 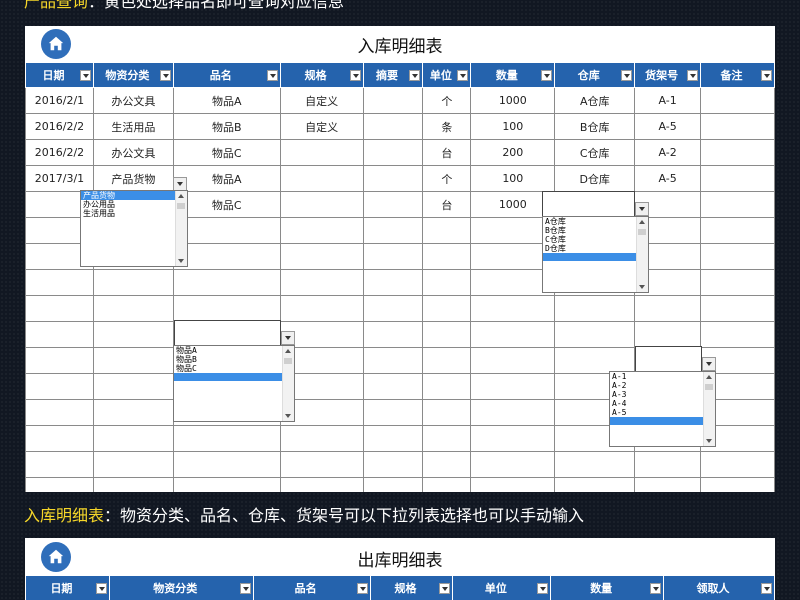 What do you see at coordinates (595, 254) in the screenshot?
I see `warehouse-dropdown-list: A仓库 B仓库 C仓库 D仓库` at bounding box center [595, 254].